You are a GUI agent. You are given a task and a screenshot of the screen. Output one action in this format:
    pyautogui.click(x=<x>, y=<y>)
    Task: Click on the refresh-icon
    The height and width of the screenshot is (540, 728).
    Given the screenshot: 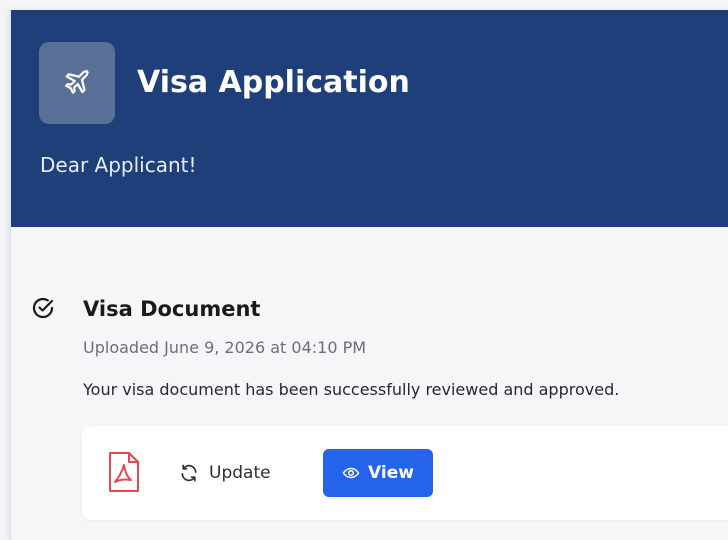 What is the action you would take?
    pyautogui.click(x=189, y=473)
    